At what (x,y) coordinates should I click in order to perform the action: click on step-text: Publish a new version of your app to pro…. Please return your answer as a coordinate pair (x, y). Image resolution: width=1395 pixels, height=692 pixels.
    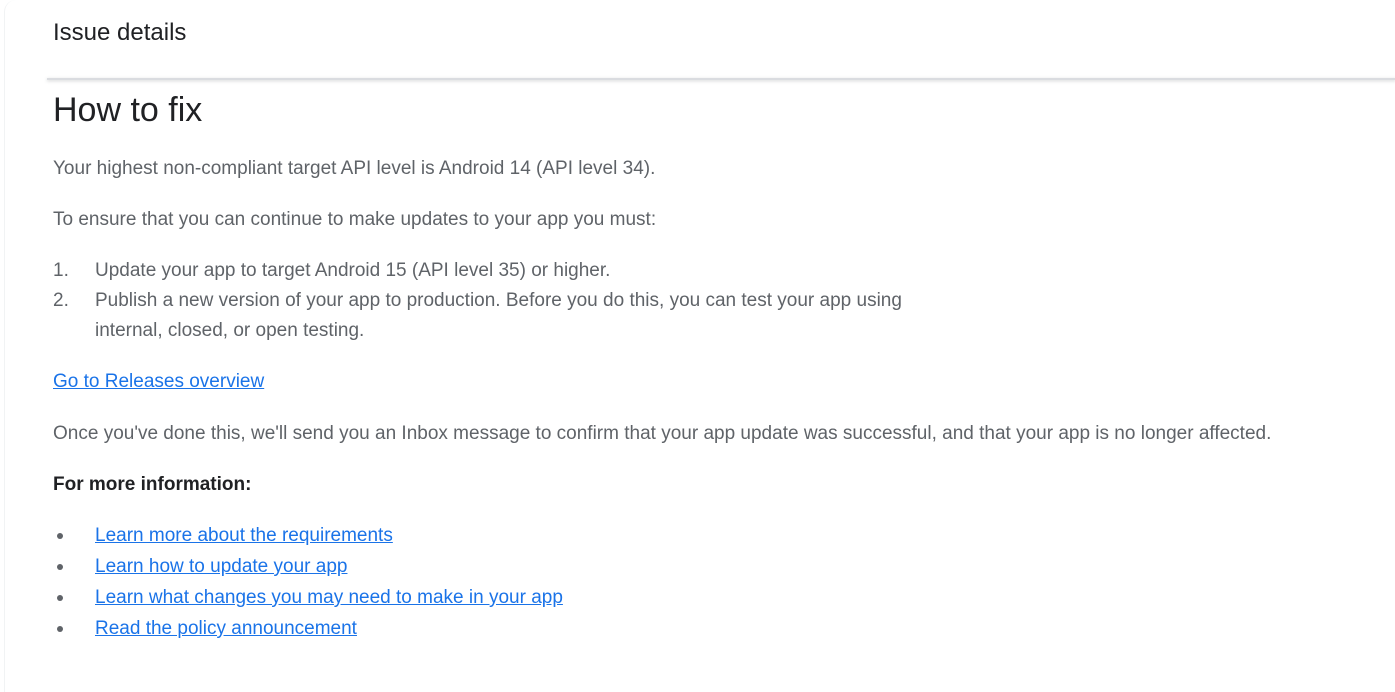
    Looking at the image, I should click on (498, 315).